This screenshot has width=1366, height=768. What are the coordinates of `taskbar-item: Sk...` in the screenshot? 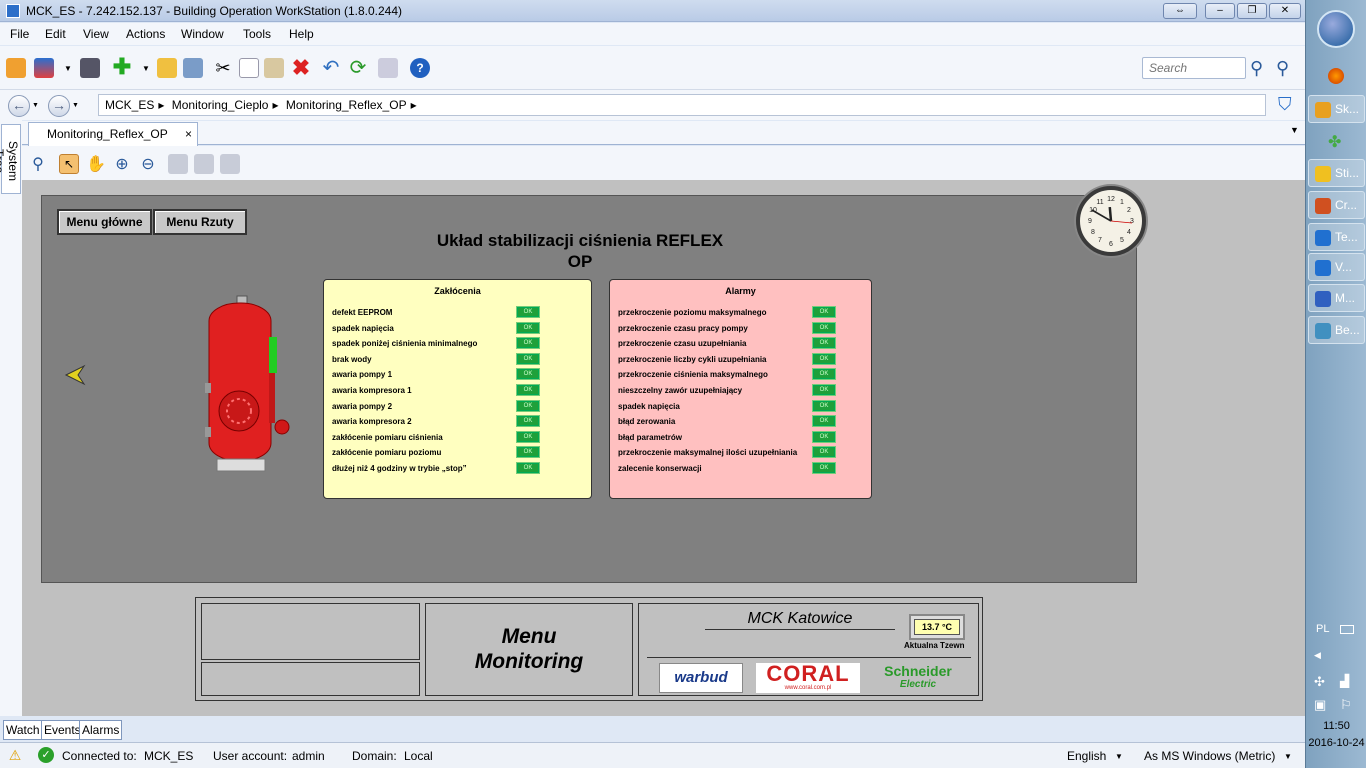 It's located at (1336, 109).